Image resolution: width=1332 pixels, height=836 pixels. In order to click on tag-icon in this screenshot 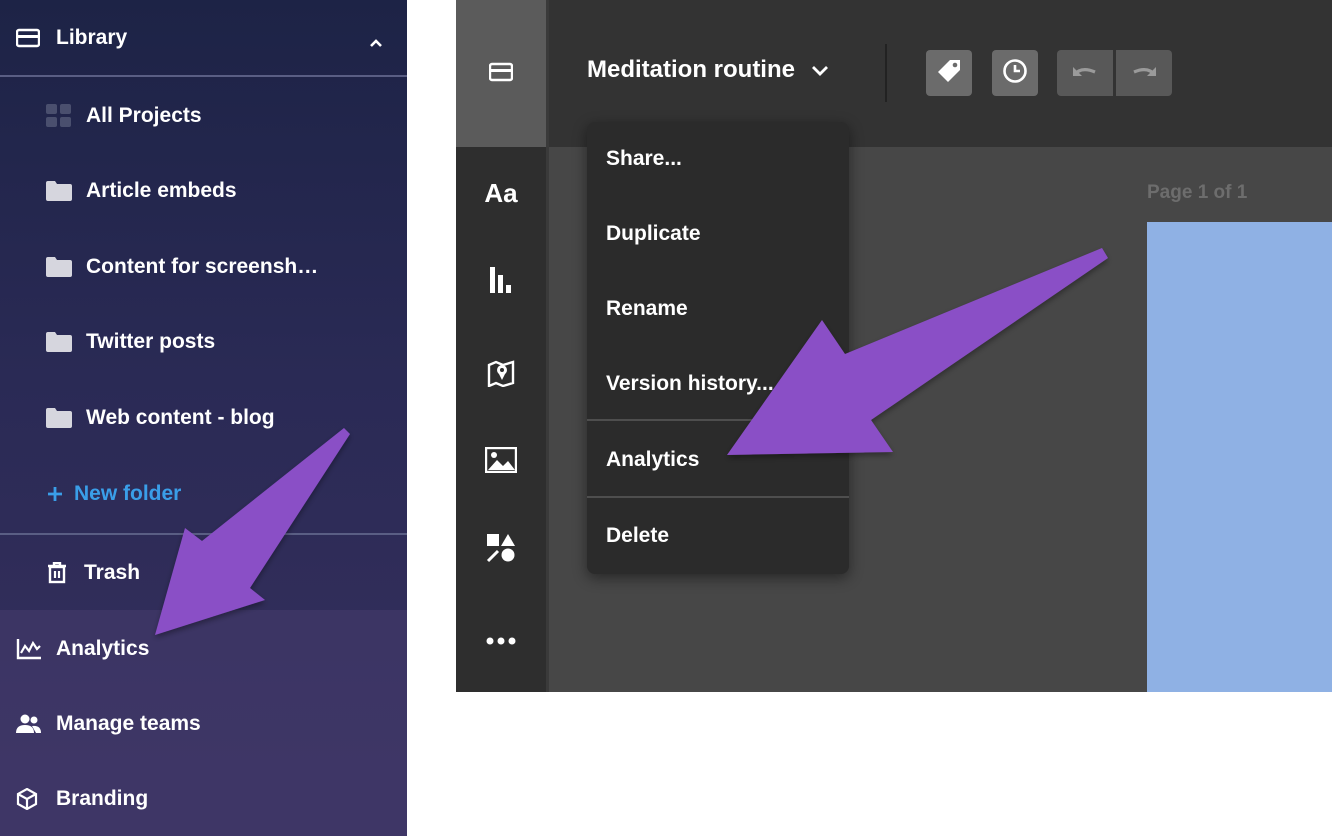, I will do `click(949, 73)`.